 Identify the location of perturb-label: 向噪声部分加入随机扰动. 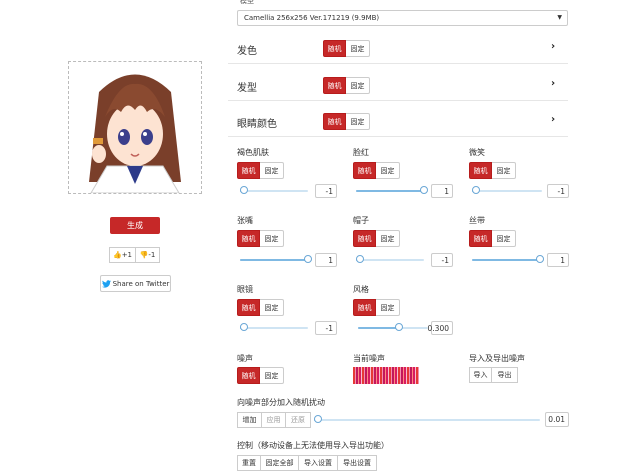
(281, 402).